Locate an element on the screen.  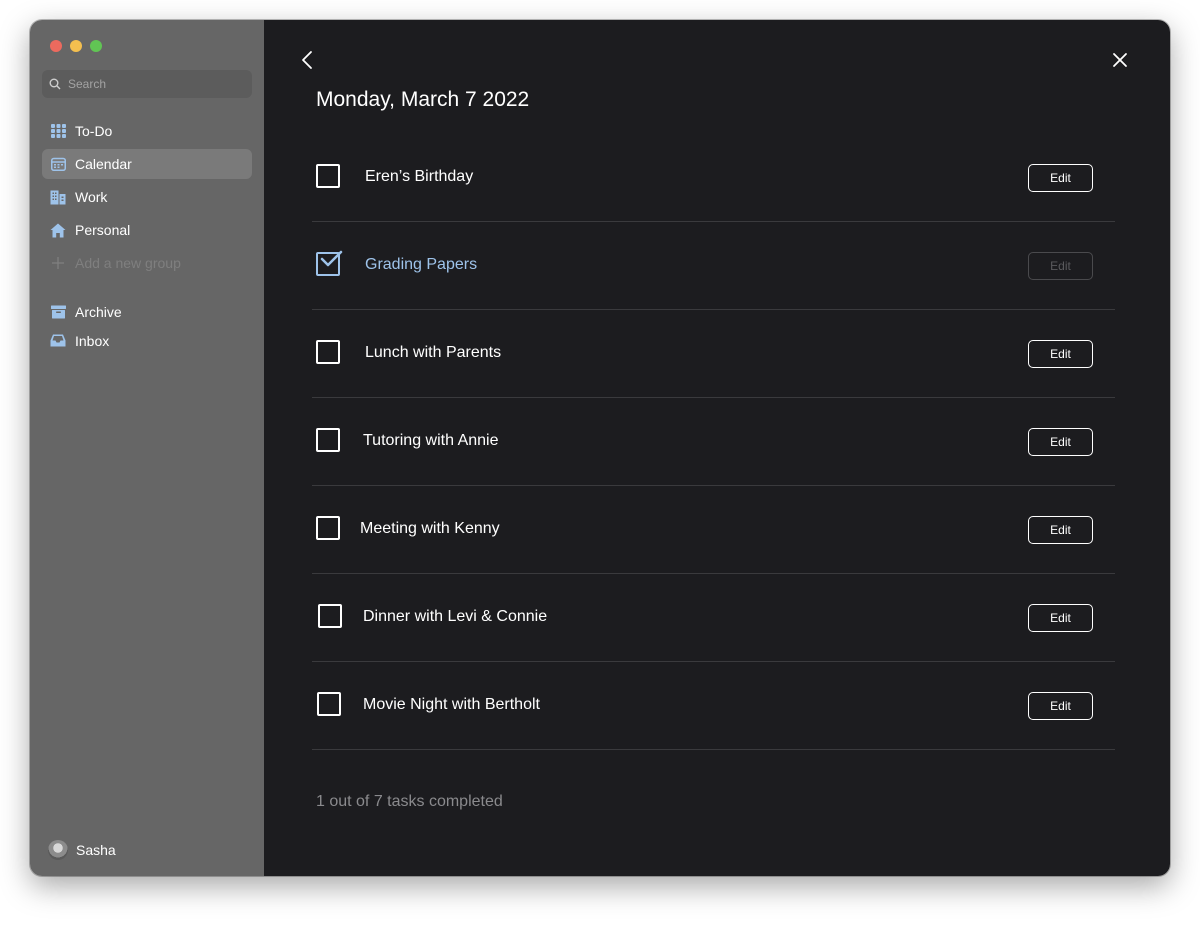
task-row: Eren’s Birthday Edit is located at coordinates (713, 178).